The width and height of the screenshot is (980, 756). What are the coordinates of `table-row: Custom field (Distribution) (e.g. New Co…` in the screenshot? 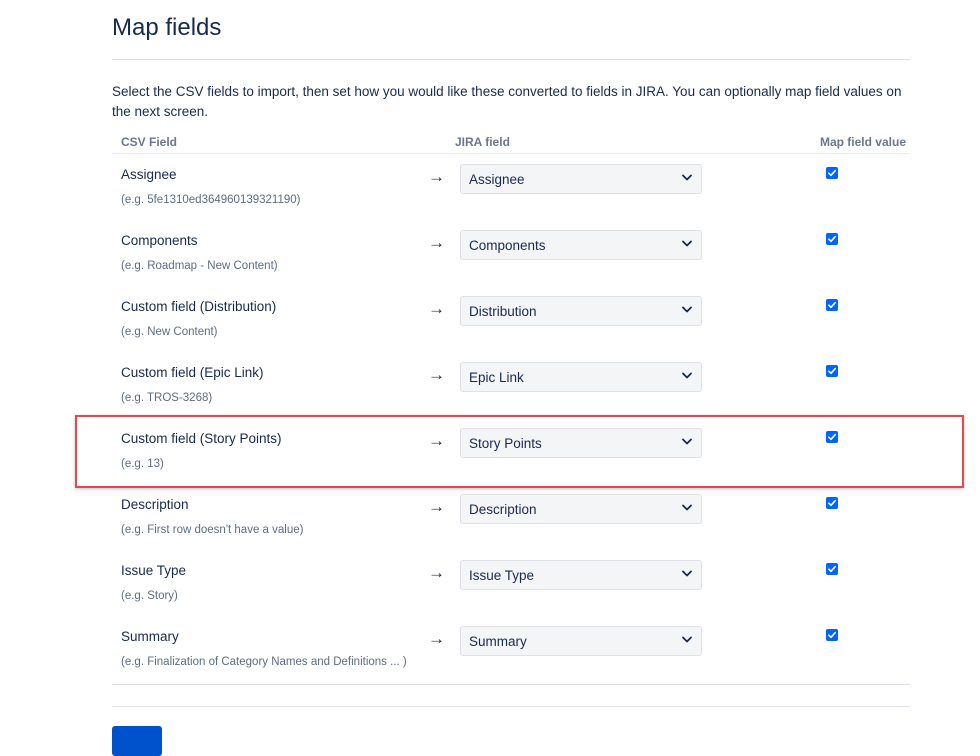 It's located at (511, 319).